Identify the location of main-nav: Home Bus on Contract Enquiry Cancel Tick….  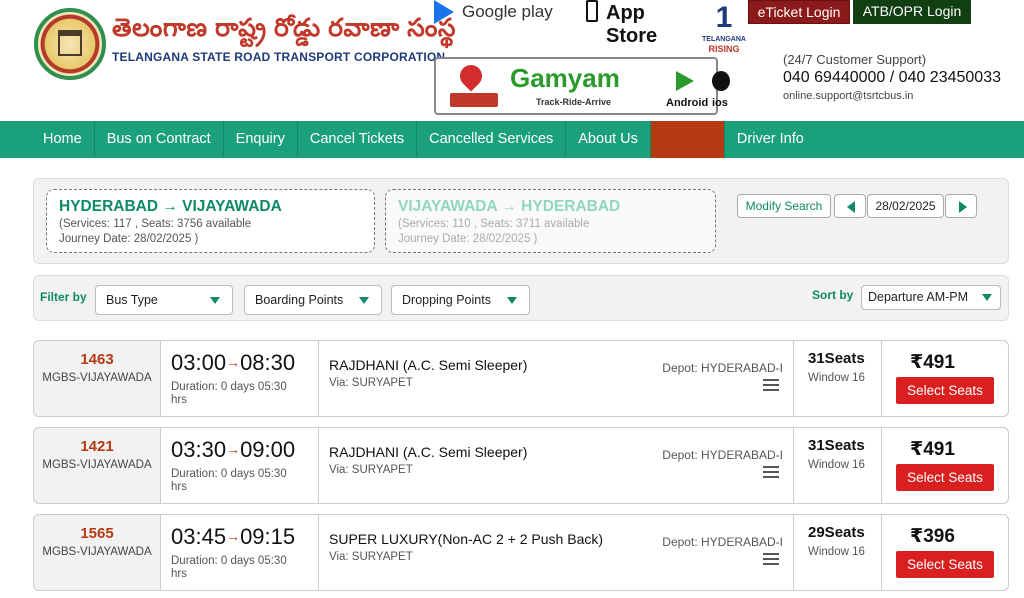
(512, 139).